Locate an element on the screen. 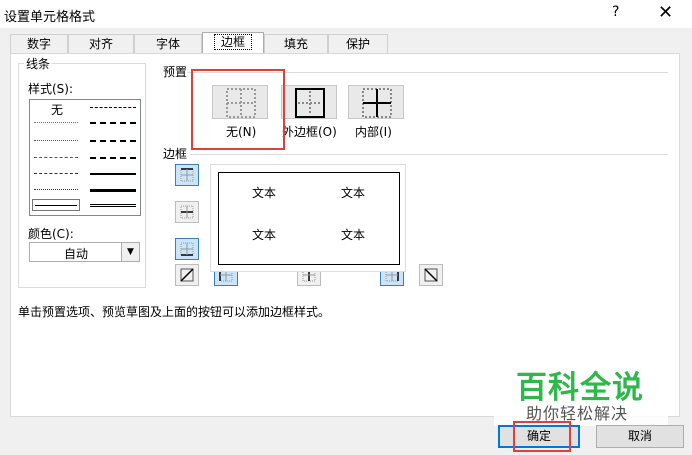 The image size is (692, 455). tab-number: 数字 is located at coordinates (39, 44).